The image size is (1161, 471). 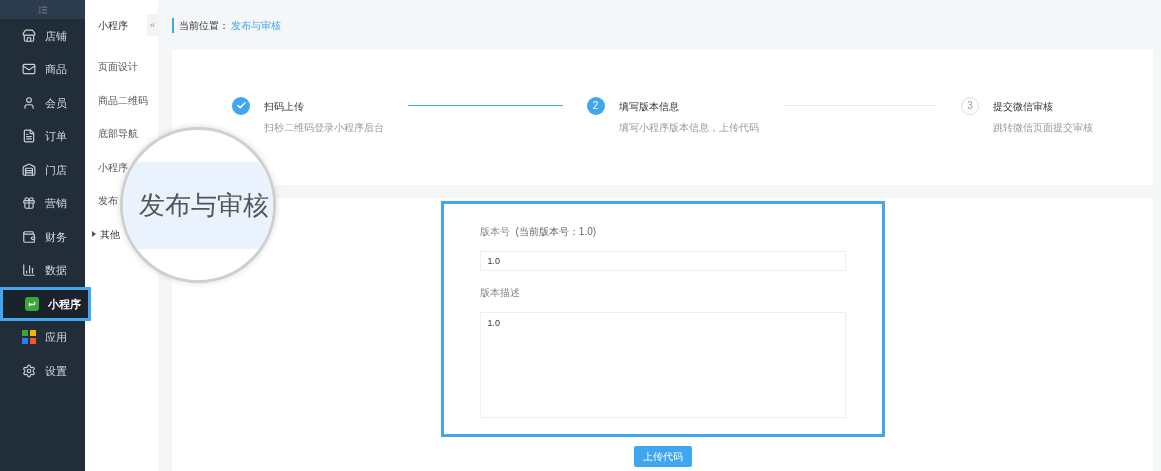 I want to click on step-title: 填写版本信息, so click(x=649, y=106).